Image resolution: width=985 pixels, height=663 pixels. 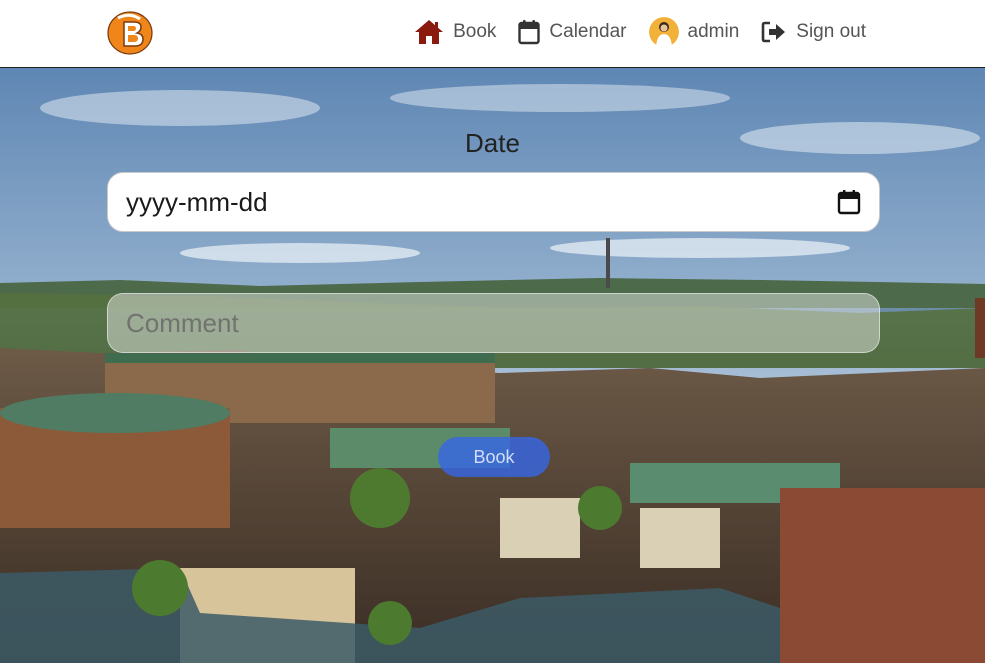 I want to click on avatar, so click(x=663, y=32).